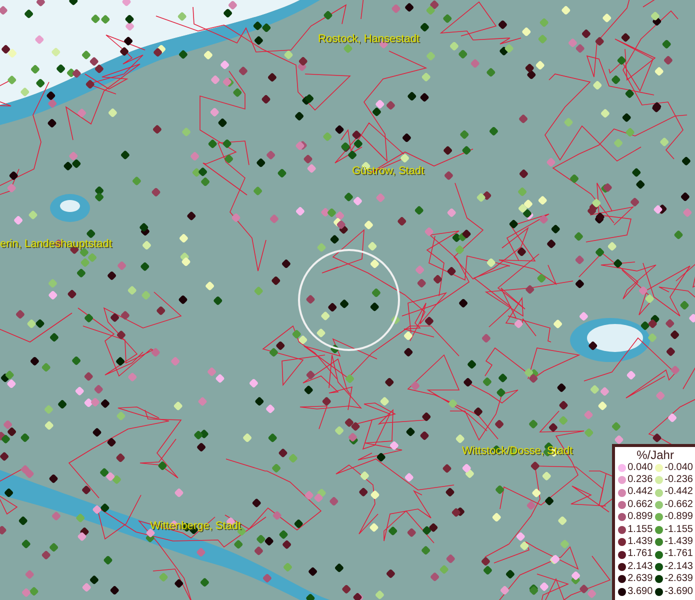 The image size is (695, 600). Describe the element at coordinates (640, 542) in the screenshot. I see `legend-value: 1.439` at that location.